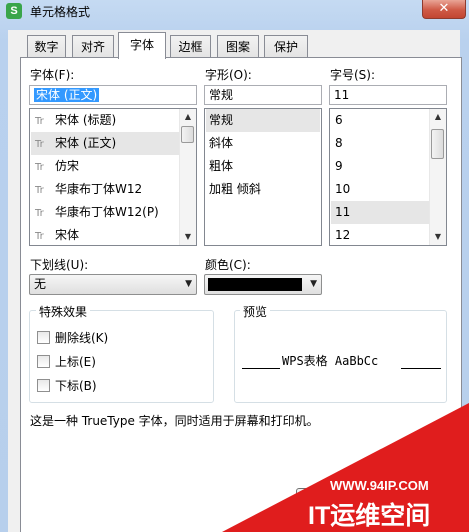 The height and width of the screenshot is (532, 469). What do you see at coordinates (369, 516) in the screenshot?
I see `watermark-name: IT运维空间` at bounding box center [369, 516].